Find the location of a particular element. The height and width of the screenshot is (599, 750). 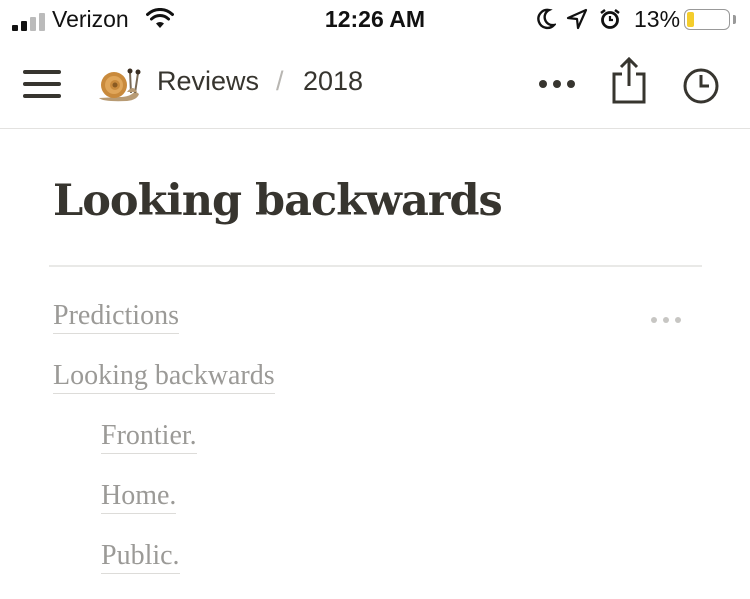

sidebar-menu-button is located at coordinates (42, 84).